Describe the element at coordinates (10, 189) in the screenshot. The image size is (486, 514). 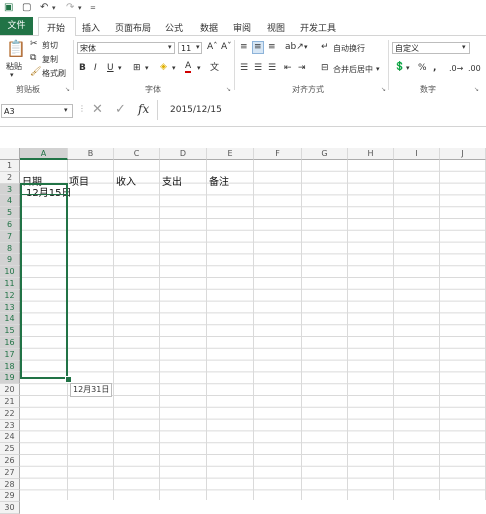
I see `row-header: 3` at that location.